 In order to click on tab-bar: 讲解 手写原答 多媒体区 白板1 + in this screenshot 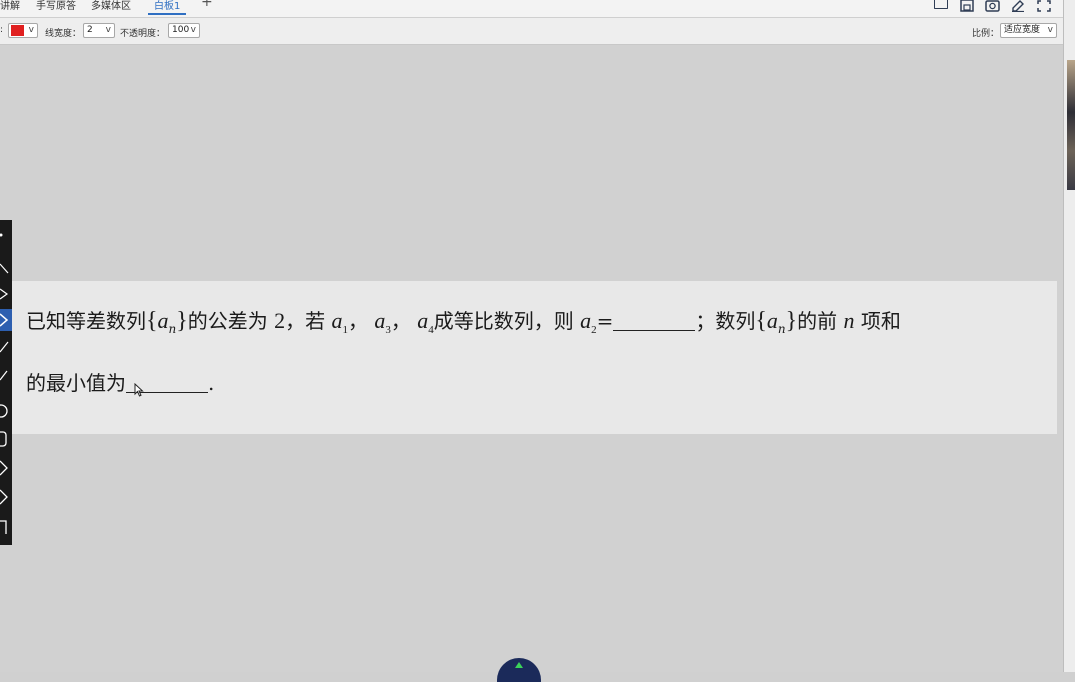, I will do `click(531, 9)`.